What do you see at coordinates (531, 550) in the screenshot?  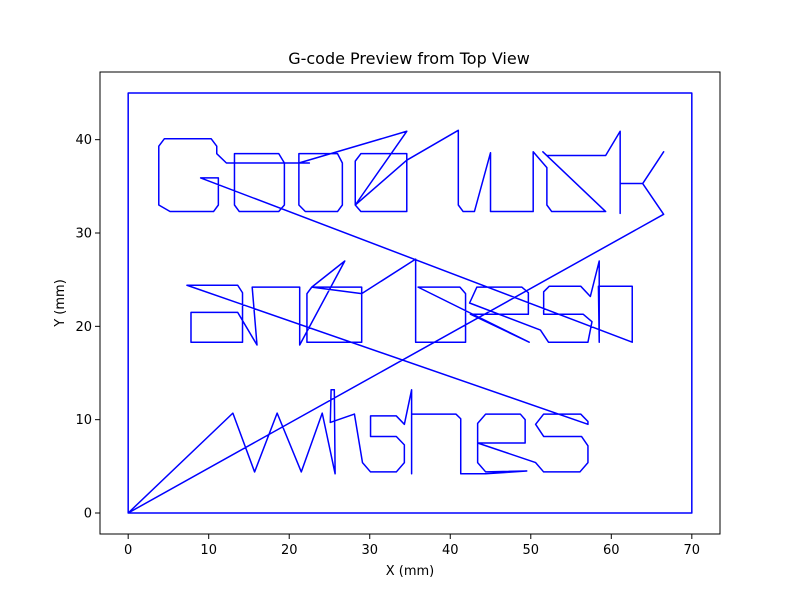 I see `x-tick-label: 50` at bounding box center [531, 550].